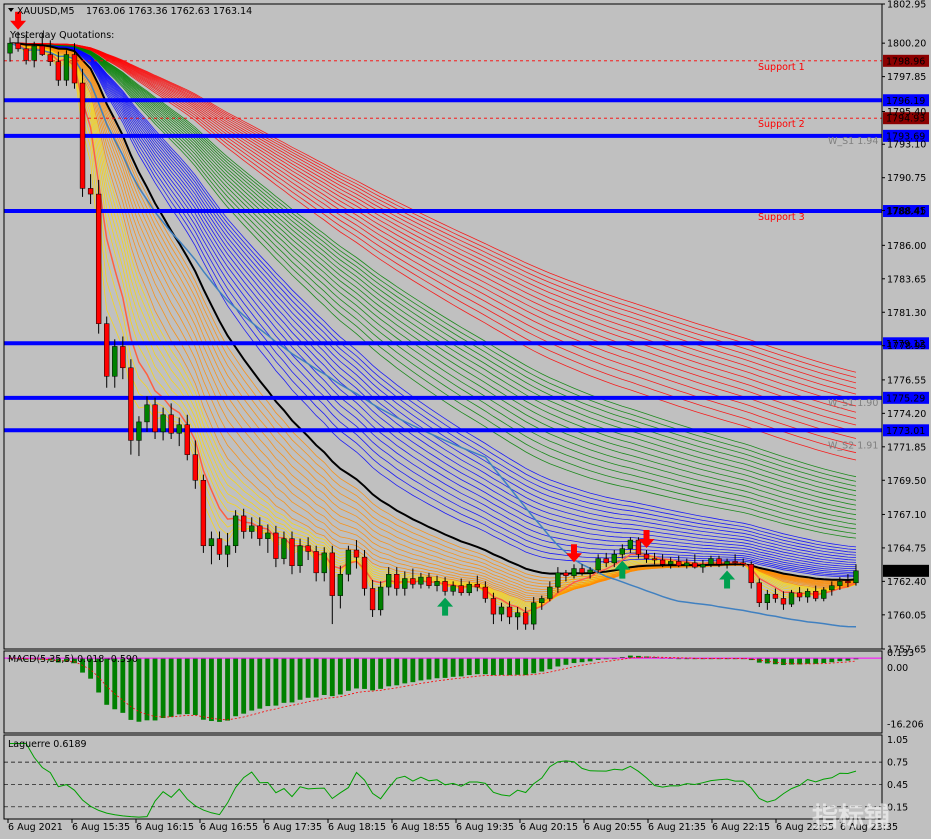  I want to click on yesterday-label: Yesterday Quotations:, so click(61, 35).